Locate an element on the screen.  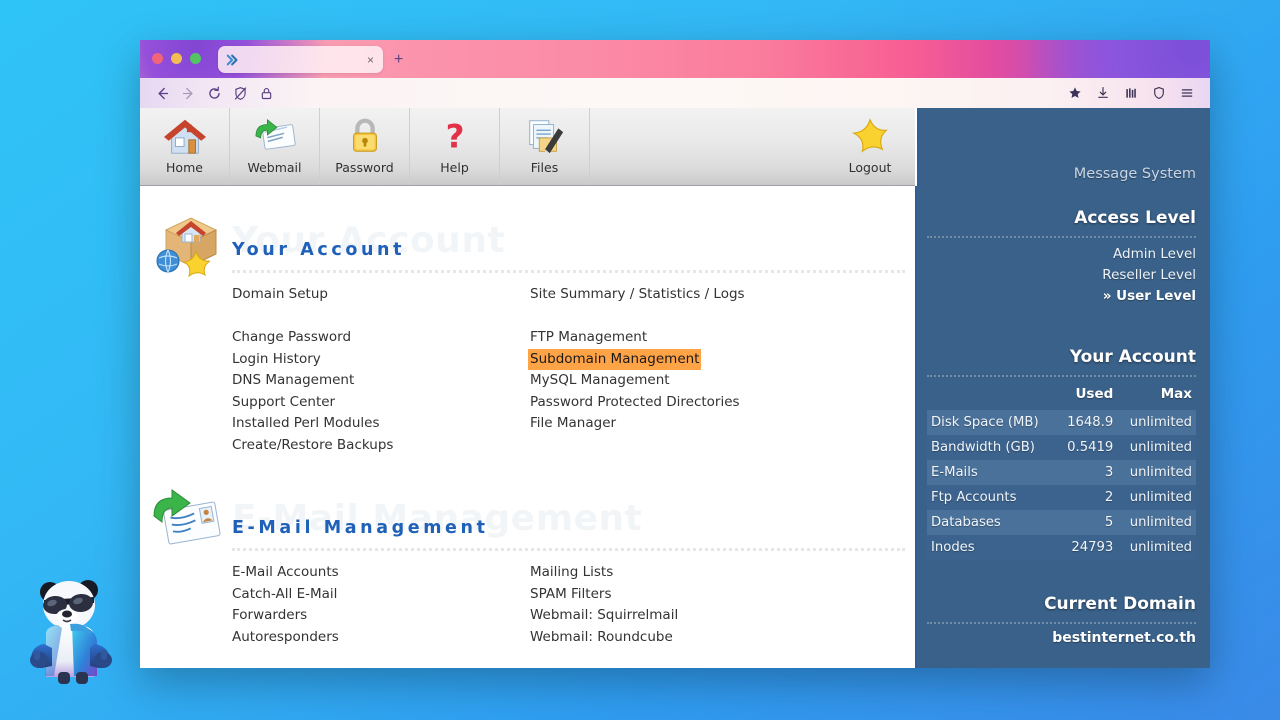
link-file-manager: File Manager is located at coordinates (573, 424).